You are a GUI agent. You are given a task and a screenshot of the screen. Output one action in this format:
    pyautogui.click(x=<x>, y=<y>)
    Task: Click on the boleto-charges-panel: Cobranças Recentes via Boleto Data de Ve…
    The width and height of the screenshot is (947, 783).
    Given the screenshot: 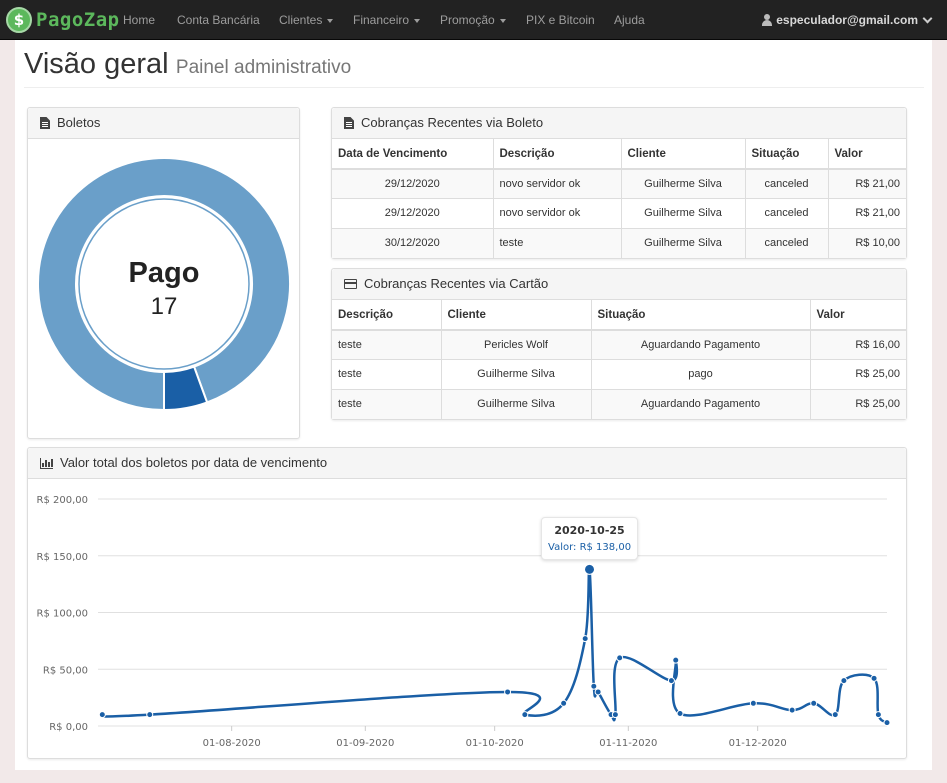 What is the action you would take?
    pyautogui.click(x=619, y=183)
    